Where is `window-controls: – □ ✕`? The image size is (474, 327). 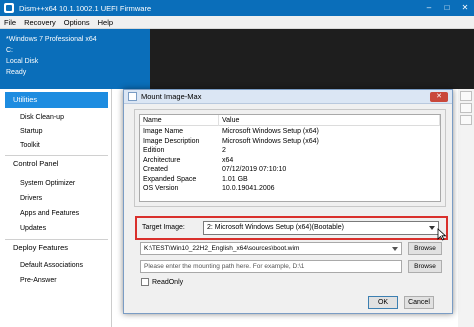
window-controls: – □ ✕ is located at coordinates (447, 8).